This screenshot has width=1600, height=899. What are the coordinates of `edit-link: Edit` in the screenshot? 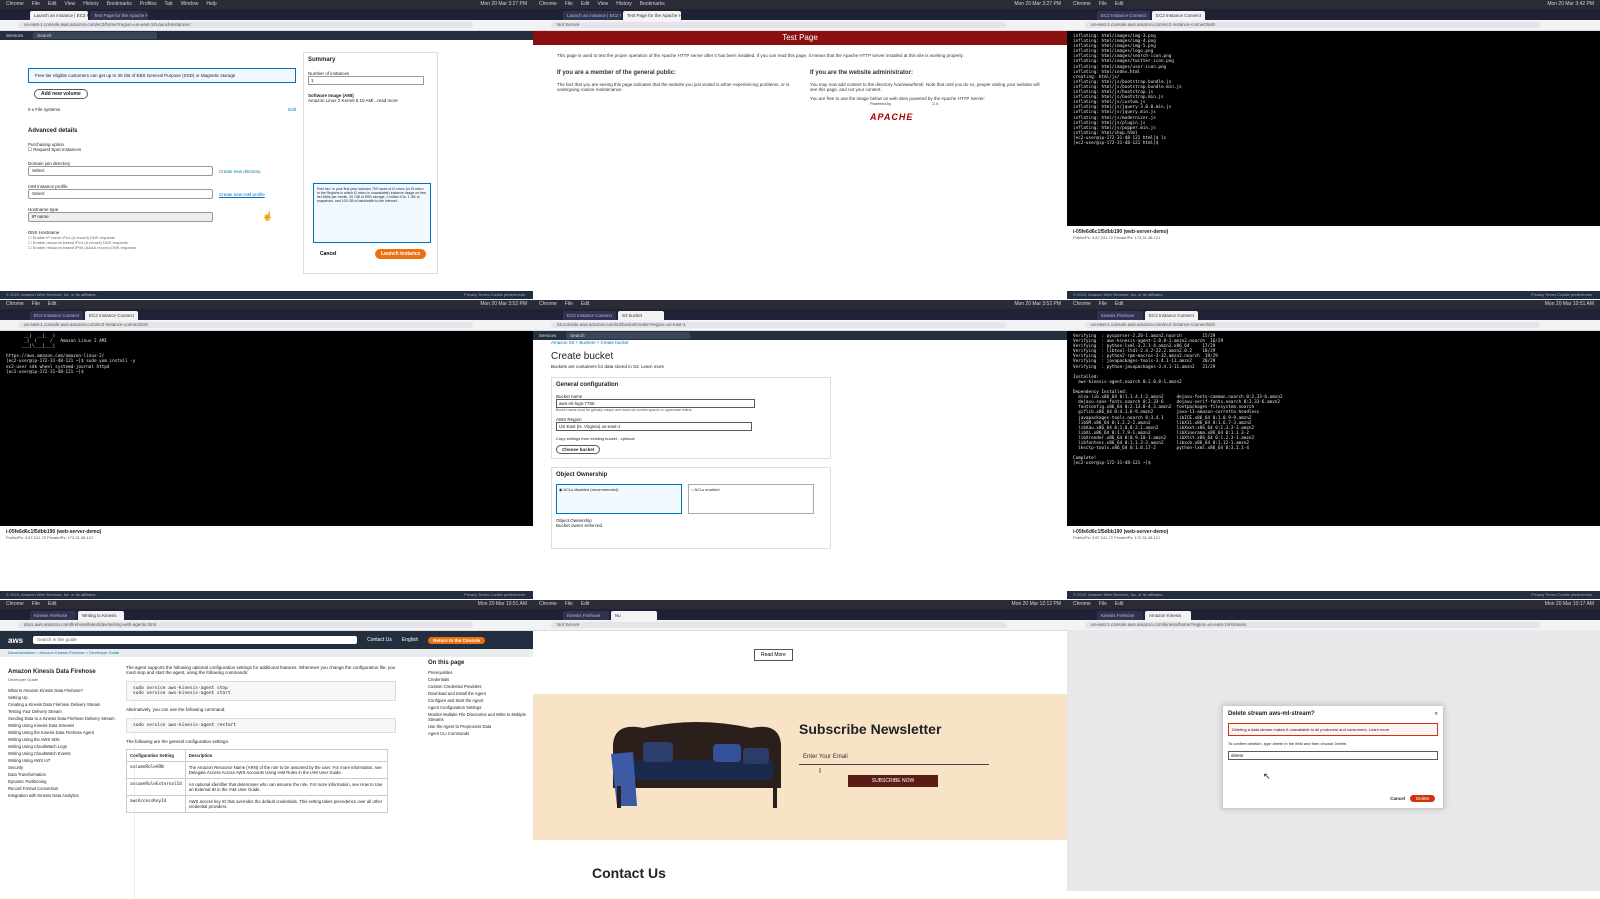 It's located at (292, 109).